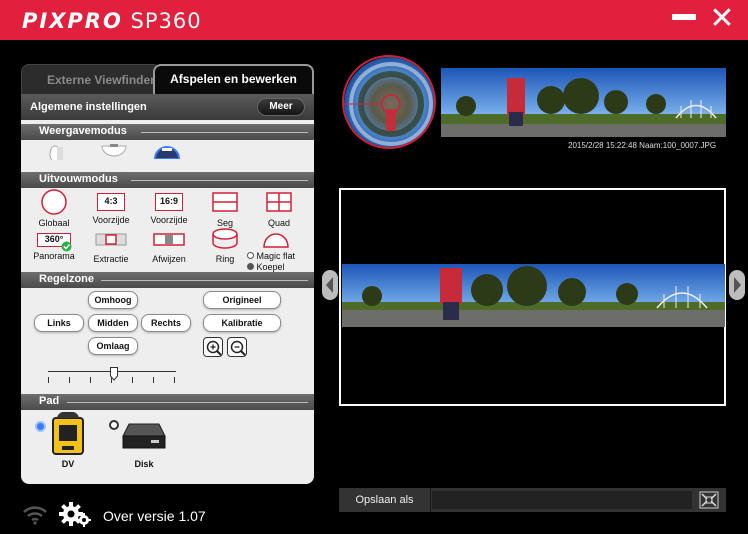 This screenshot has width=748, height=534. What do you see at coordinates (60, 152) in the screenshot?
I see `view-mode-wall-icon` at bounding box center [60, 152].